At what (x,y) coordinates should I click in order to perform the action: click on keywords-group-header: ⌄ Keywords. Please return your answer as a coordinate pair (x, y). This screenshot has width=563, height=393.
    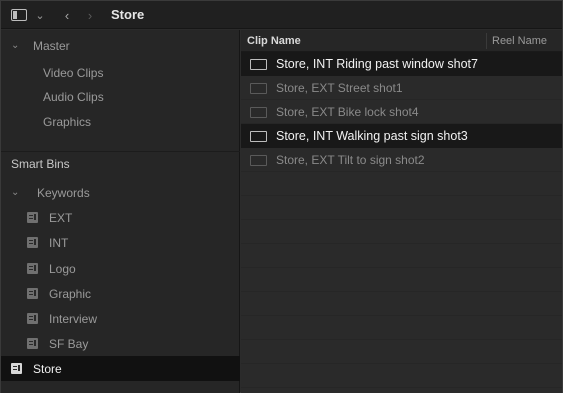
    Looking at the image, I should click on (120, 192).